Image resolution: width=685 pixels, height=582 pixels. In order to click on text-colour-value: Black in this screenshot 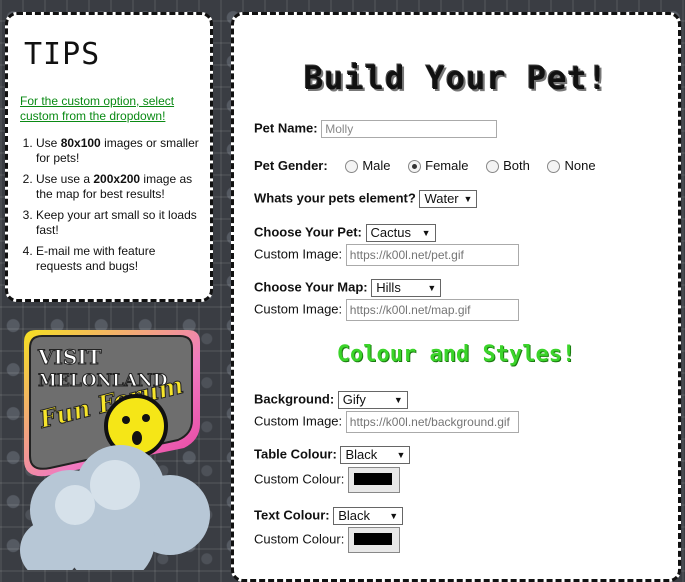, I will do `click(354, 515)`.